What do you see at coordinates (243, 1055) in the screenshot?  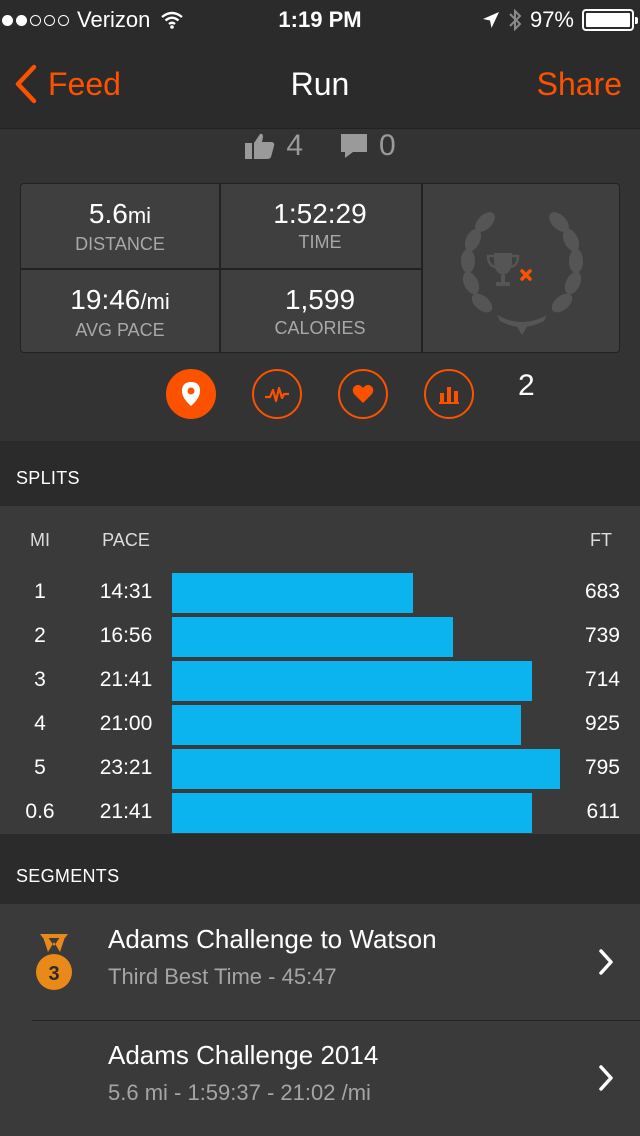 I see `segment-name: Adams Challenge 2014` at bounding box center [243, 1055].